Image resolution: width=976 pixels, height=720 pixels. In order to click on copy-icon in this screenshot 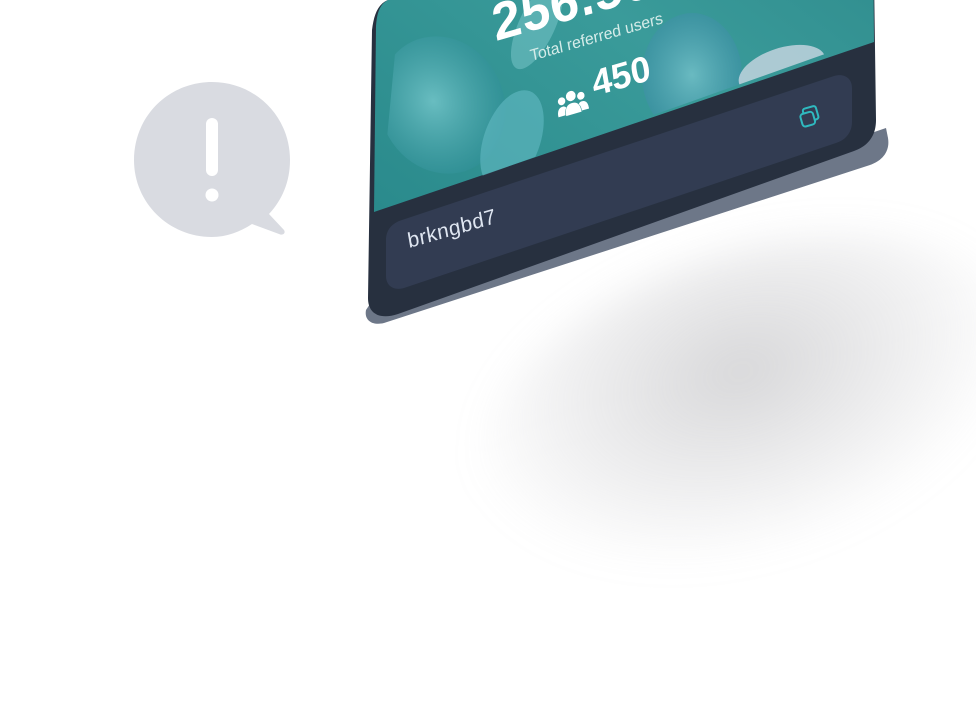, I will do `click(810, 118)`.